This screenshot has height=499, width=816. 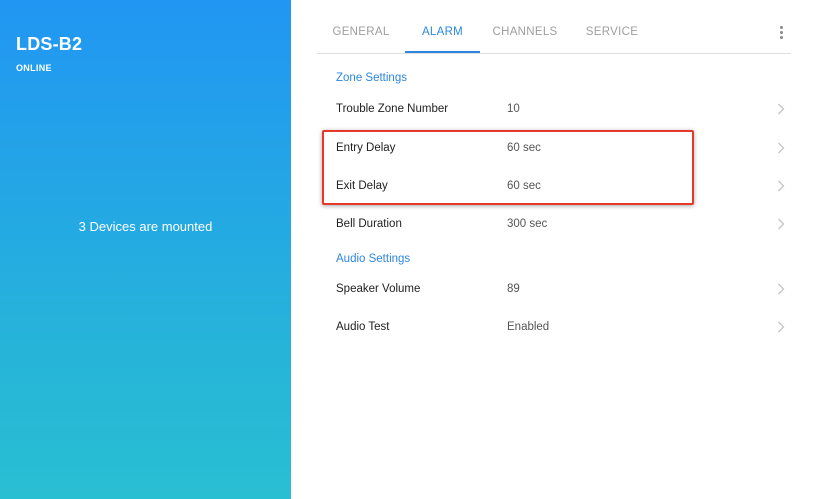 I want to click on setting-row-exit-delay: Exit Delay 60 sec, so click(x=554, y=188).